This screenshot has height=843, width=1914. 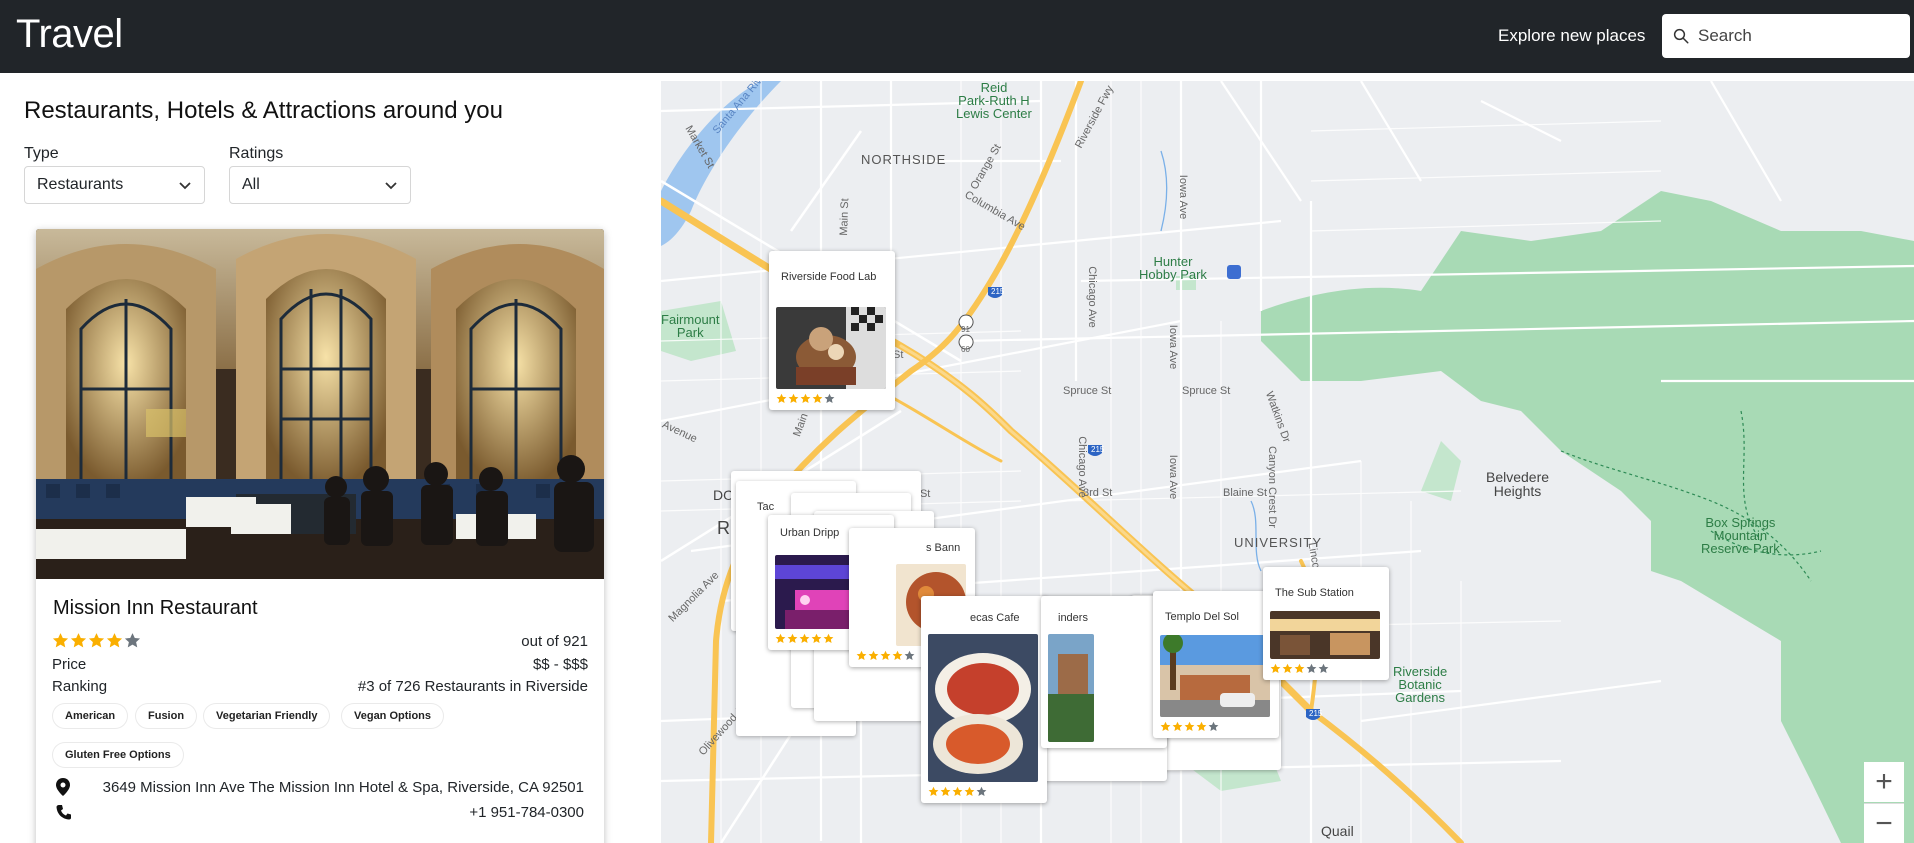 What do you see at coordinates (1420, 684) in the screenshot?
I see `map-label-botanic: Riverside Botanic Gardens` at bounding box center [1420, 684].